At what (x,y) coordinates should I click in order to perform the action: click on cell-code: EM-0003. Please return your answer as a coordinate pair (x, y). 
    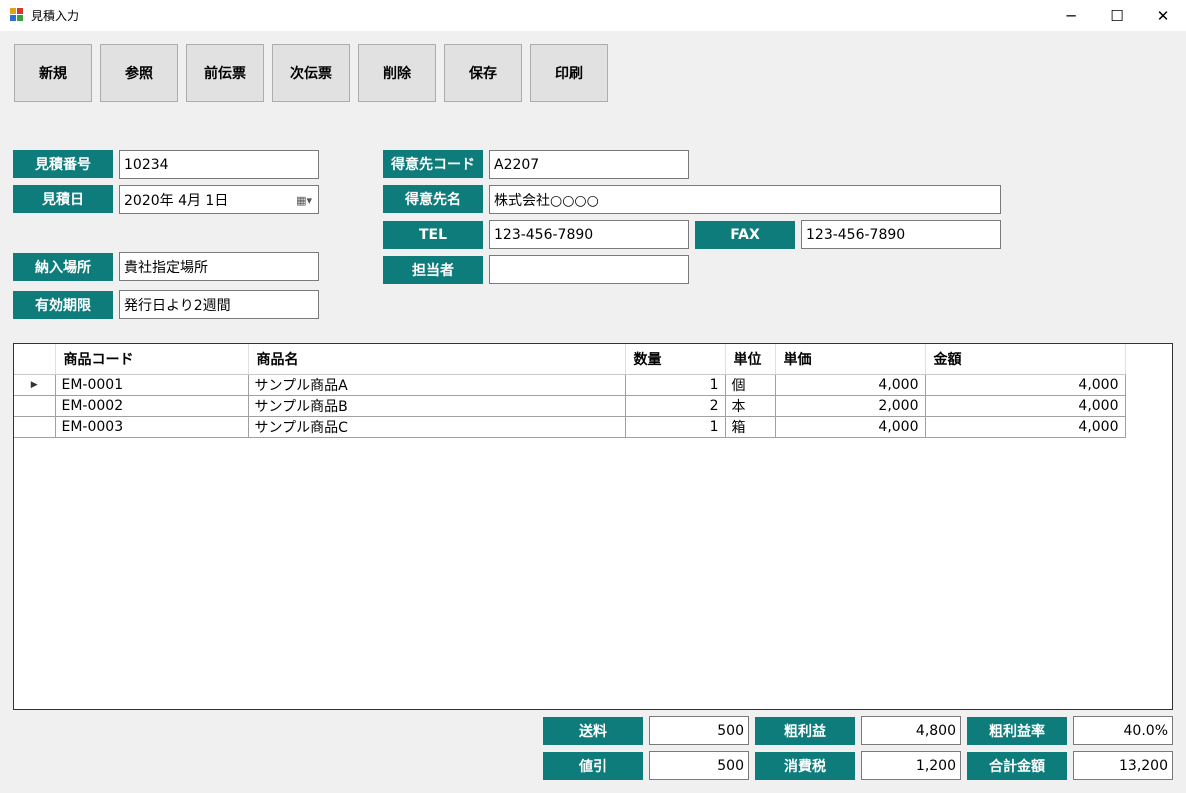
    Looking at the image, I should click on (152, 427).